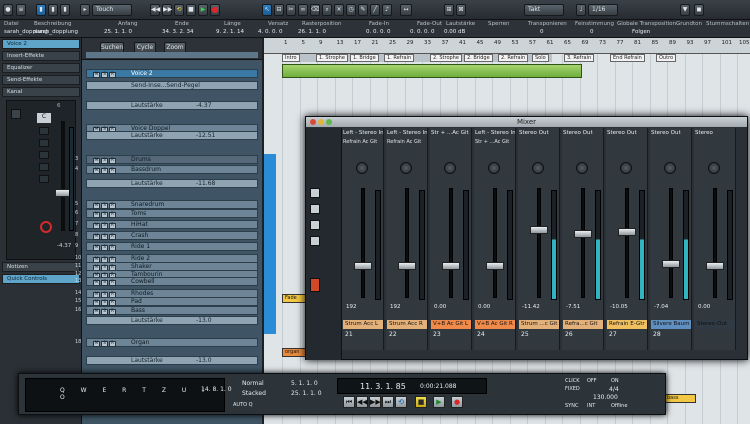  Describe the element at coordinates (680, 398) in the screenshot. I see `audio-event: bass` at that location.